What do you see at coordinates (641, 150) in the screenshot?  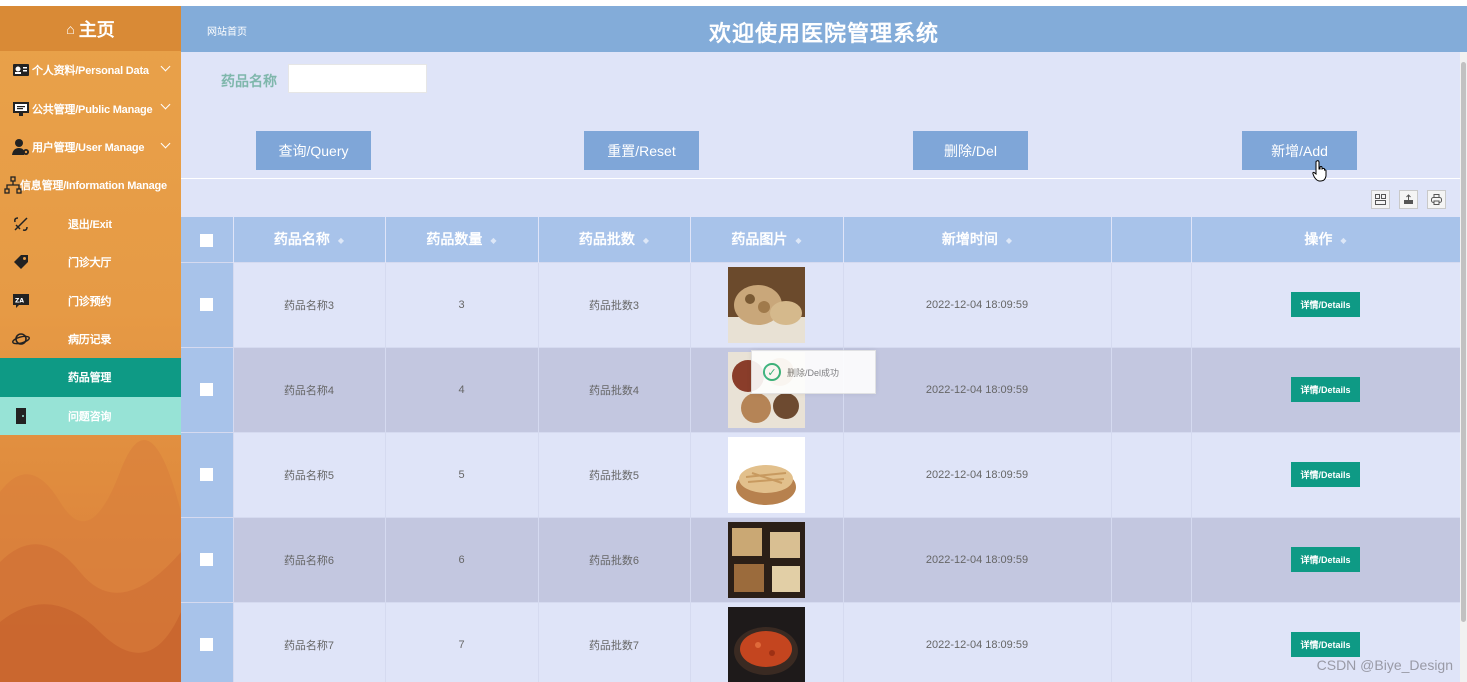 I see `reset-button: 重置/Reset` at bounding box center [641, 150].